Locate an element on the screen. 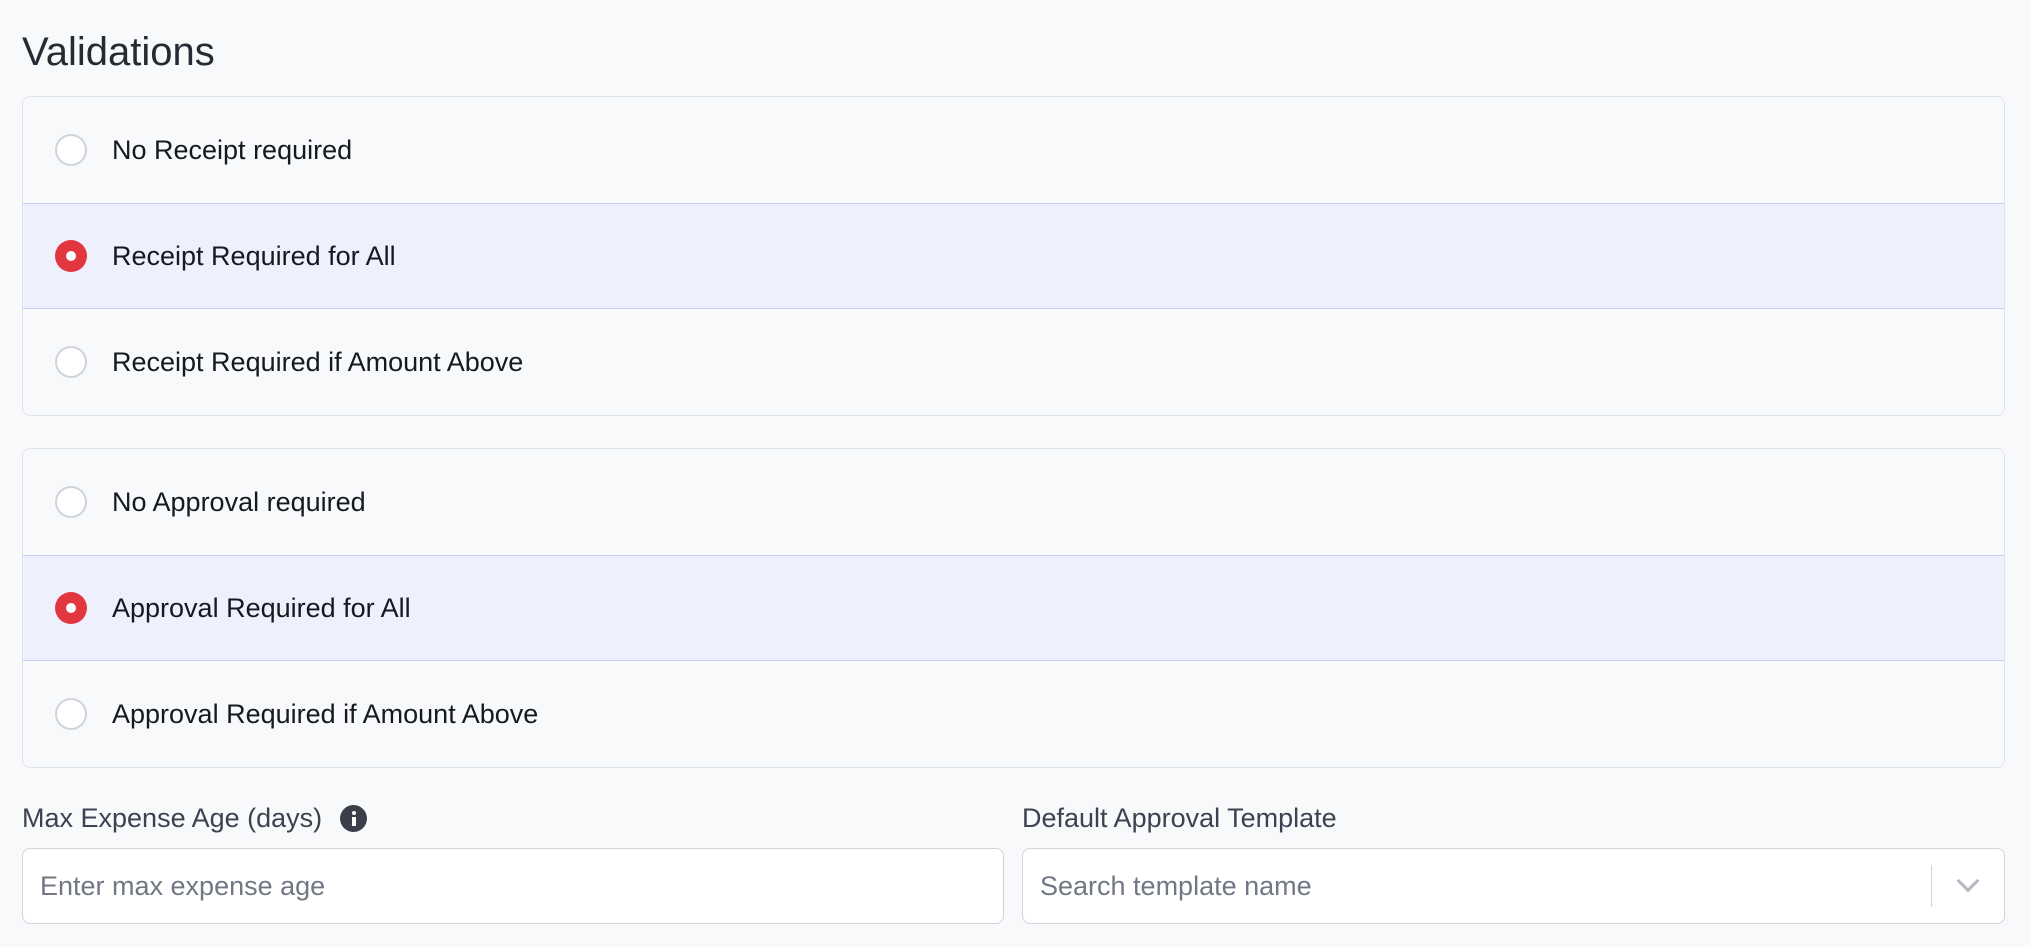  radio-option-receipt-required-all: Receipt Required for All is located at coordinates (1013, 256).